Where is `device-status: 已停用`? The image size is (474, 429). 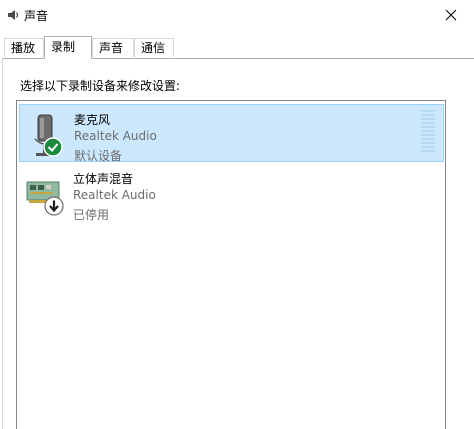
device-status: 已停用 is located at coordinates (91, 215).